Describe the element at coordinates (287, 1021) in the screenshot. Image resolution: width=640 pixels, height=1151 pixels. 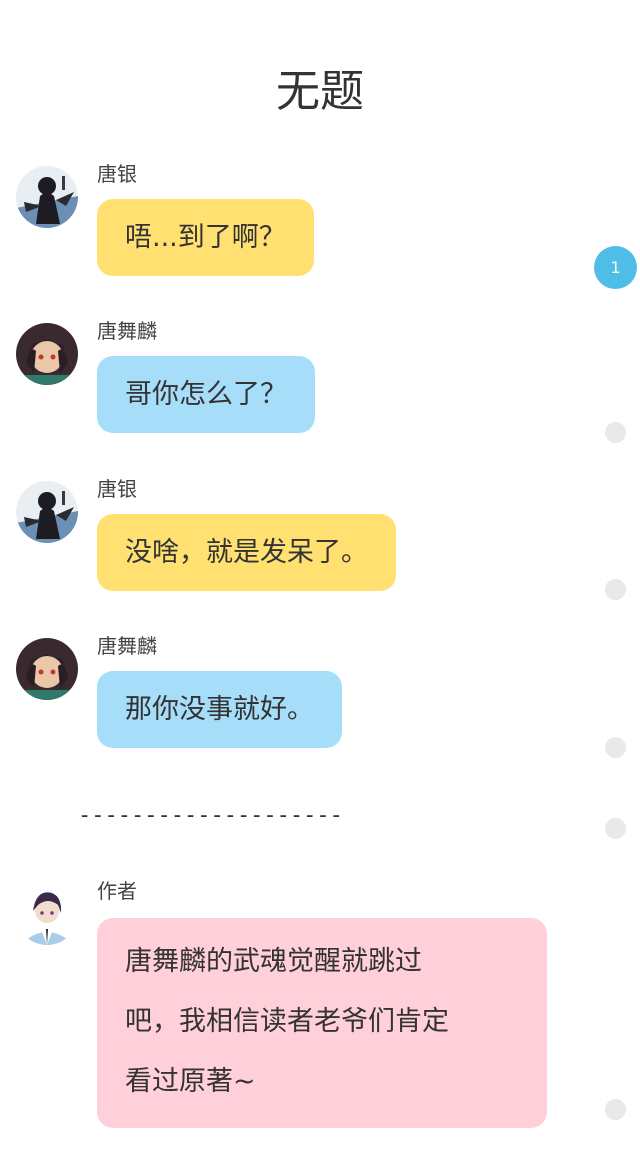
I see `message-line: 吧，我相信读者老爷们肯定` at that location.